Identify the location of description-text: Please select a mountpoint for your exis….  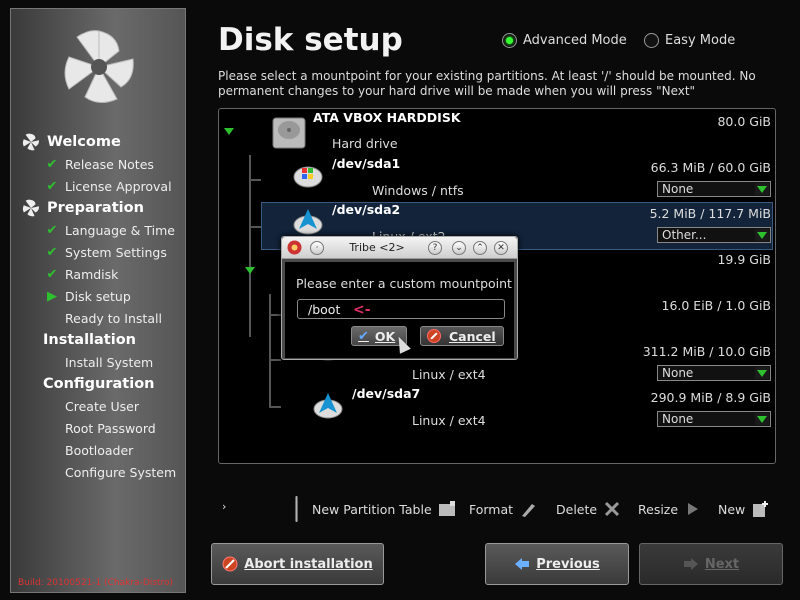
(487, 83).